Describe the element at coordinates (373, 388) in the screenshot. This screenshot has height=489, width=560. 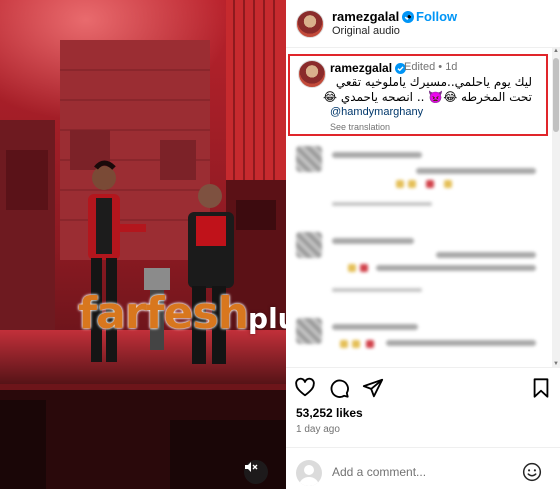
I see `paper-plane-icon` at that location.